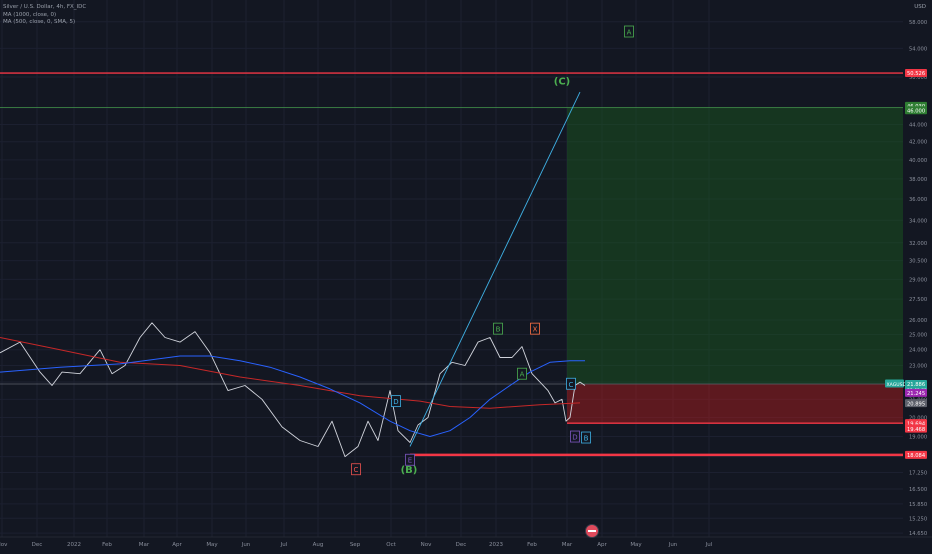  I want to click on y-tick-label: 34.000, so click(918, 221).